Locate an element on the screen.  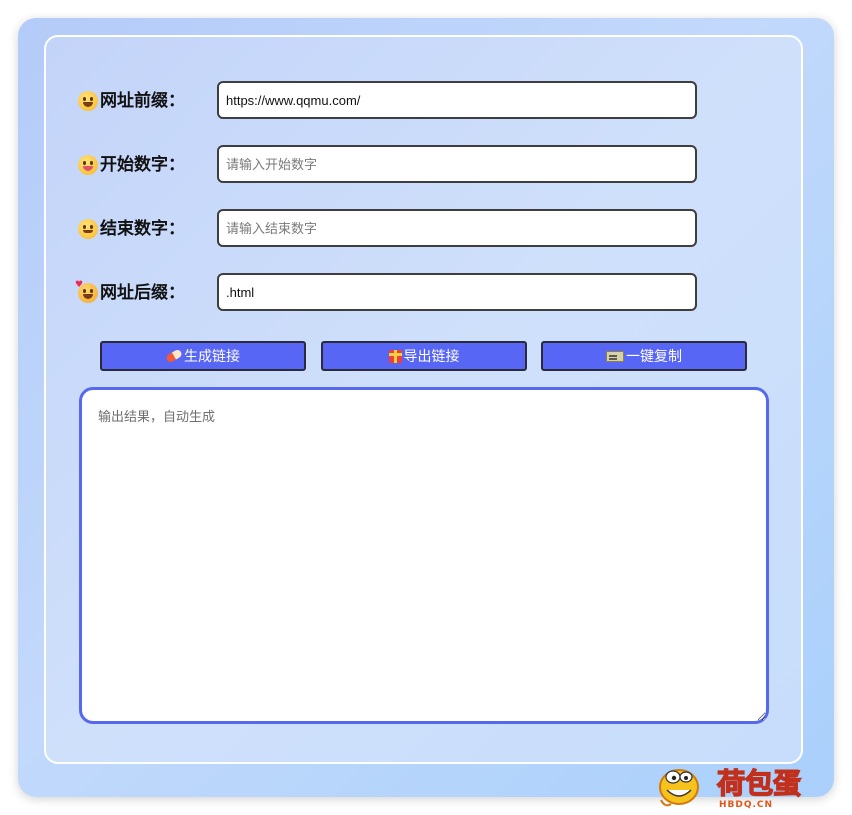
smiling-face-with-hearts-icon: ♥ is located at coordinates (86, 292).